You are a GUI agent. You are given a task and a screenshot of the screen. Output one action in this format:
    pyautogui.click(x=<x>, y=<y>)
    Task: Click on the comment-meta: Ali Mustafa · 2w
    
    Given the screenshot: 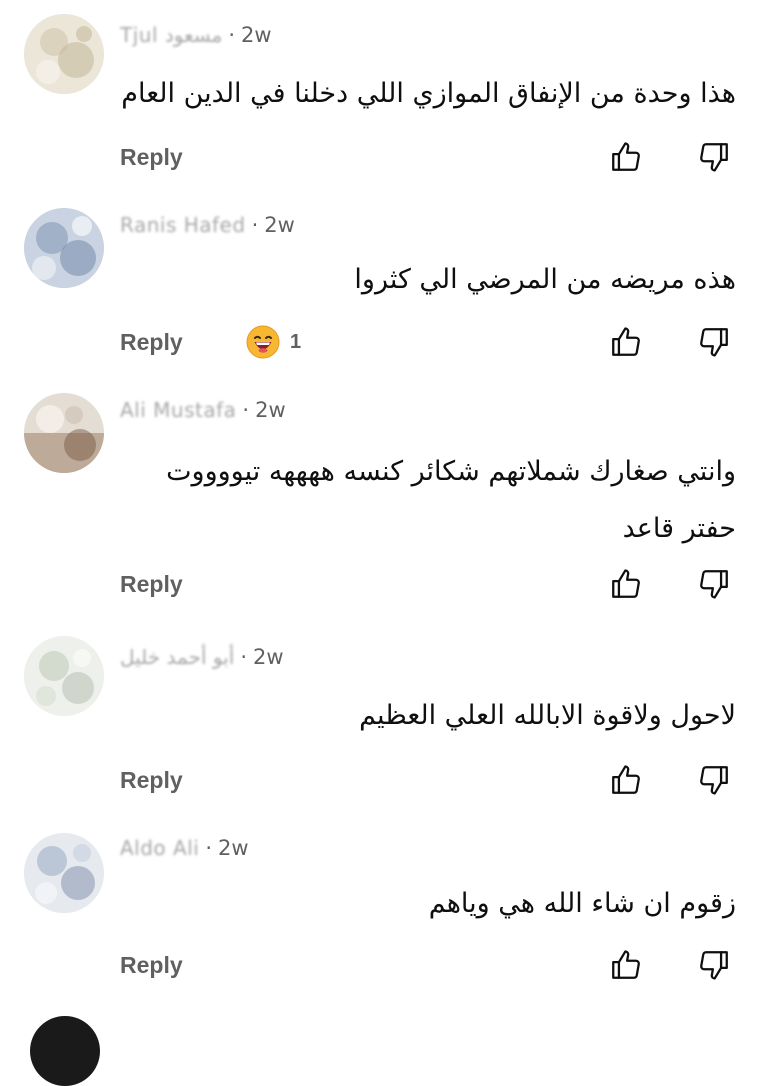 What is the action you would take?
    pyautogui.click(x=203, y=410)
    